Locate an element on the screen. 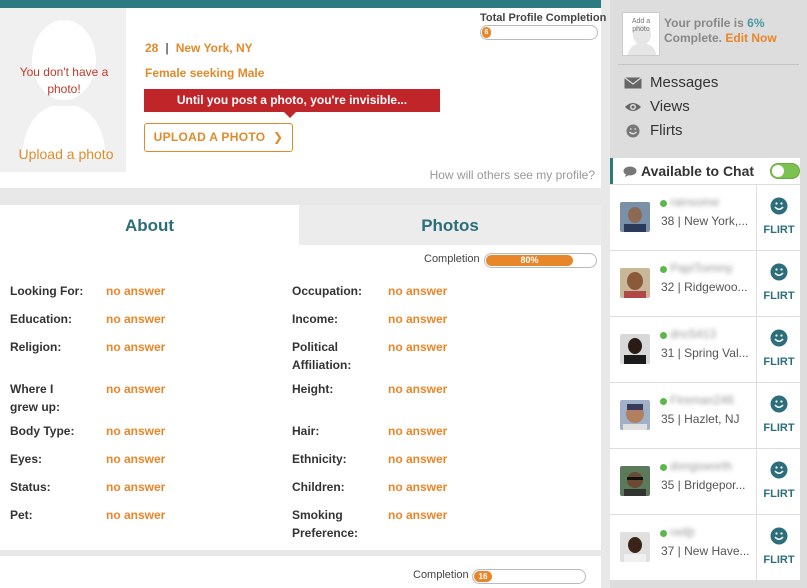  photo-placeholder: You don't have a photo! Upload a photo is located at coordinates (63, 90).